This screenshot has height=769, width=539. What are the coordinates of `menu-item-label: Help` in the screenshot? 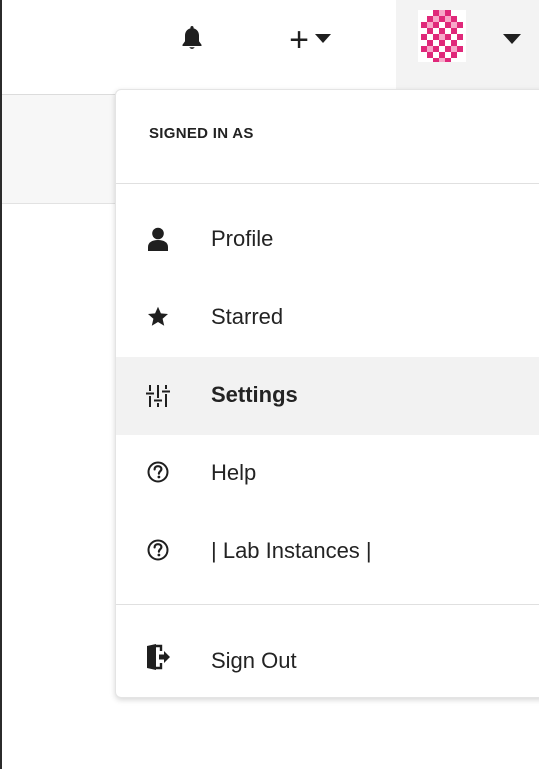 It's located at (234, 472).